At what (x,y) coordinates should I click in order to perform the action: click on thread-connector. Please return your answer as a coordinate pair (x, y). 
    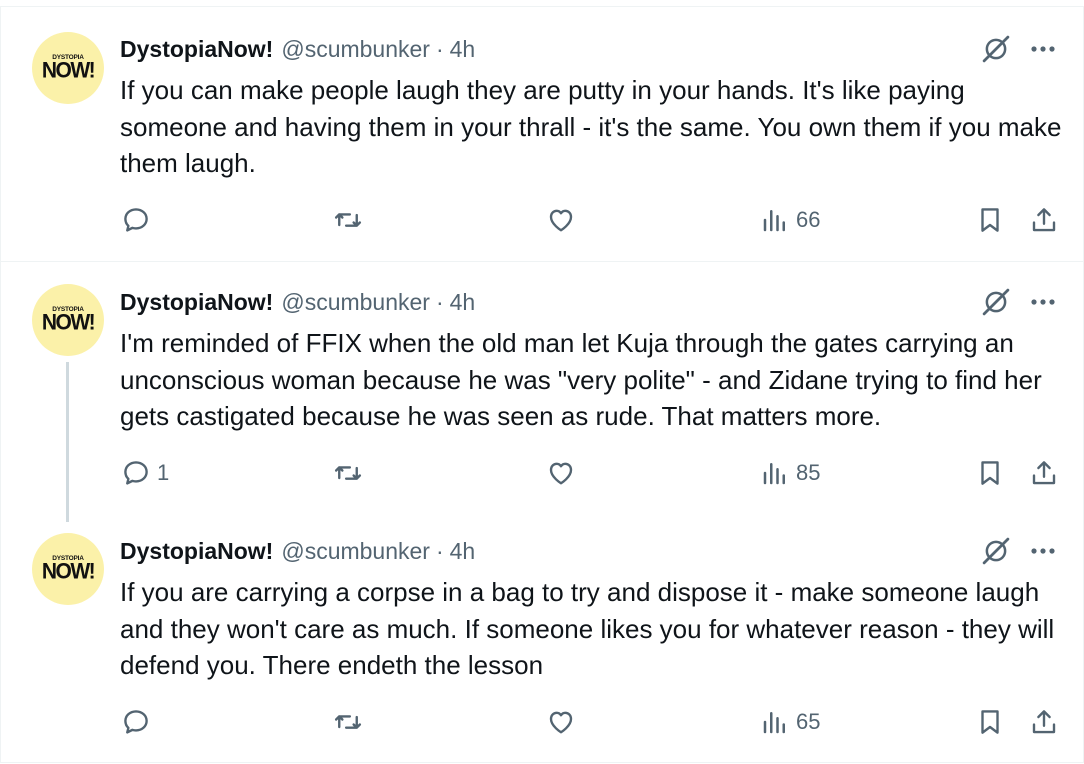
    Looking at the image, I should click on (67, 442).